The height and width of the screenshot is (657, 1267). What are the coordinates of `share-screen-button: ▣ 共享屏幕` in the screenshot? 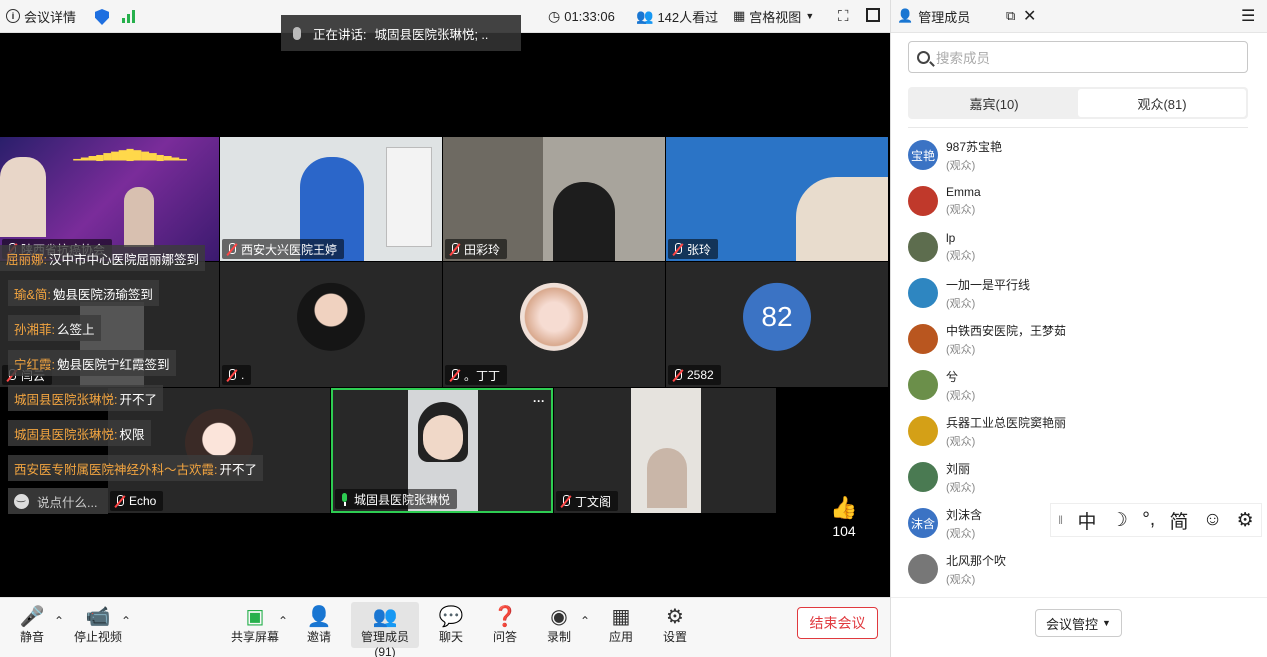 It's located at (255, 624).